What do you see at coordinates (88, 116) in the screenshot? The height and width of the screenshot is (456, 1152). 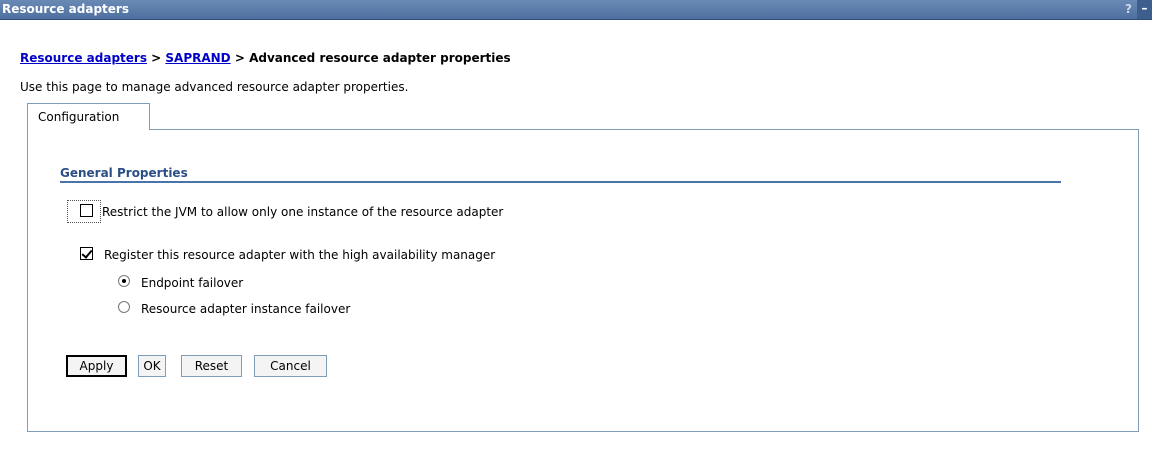 I see `tab-configuration: Configuration` at bounding box center [88, 116].